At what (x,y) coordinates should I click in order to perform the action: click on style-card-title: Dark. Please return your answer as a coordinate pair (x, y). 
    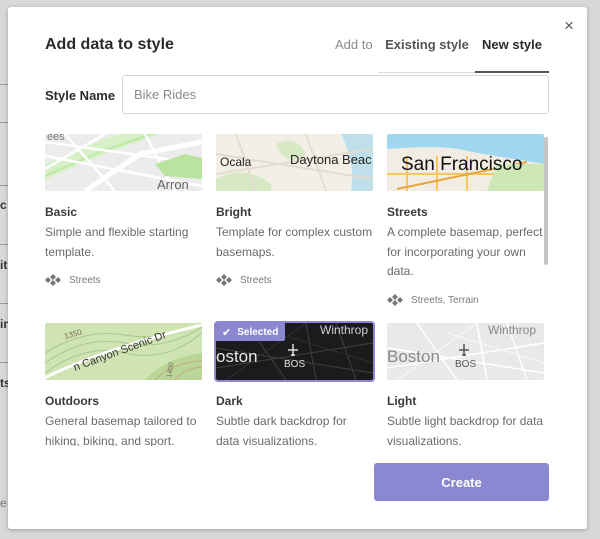
    Looking at the image, I should click on (229, 401).